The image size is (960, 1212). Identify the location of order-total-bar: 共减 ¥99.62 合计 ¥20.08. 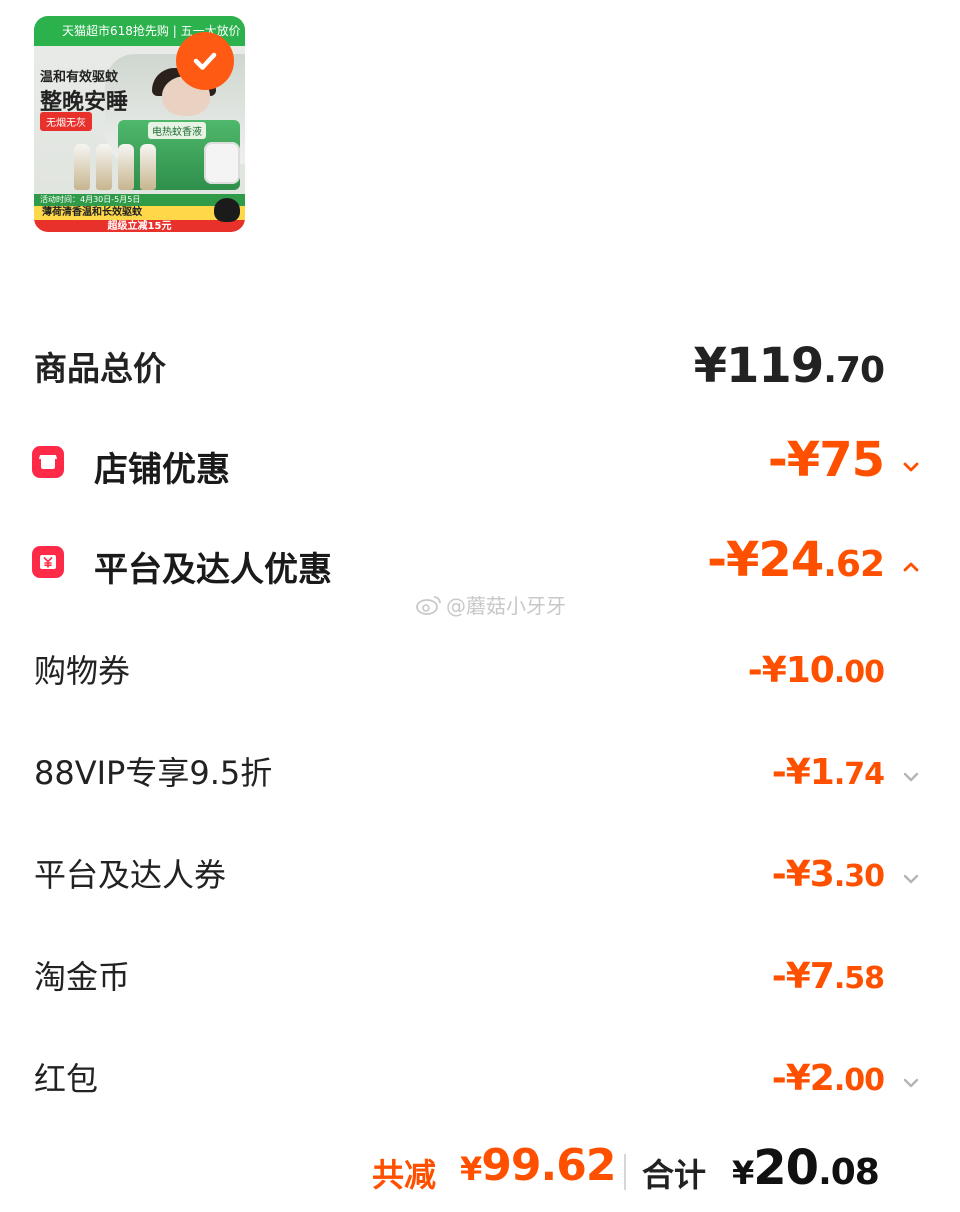
(480, 1172).